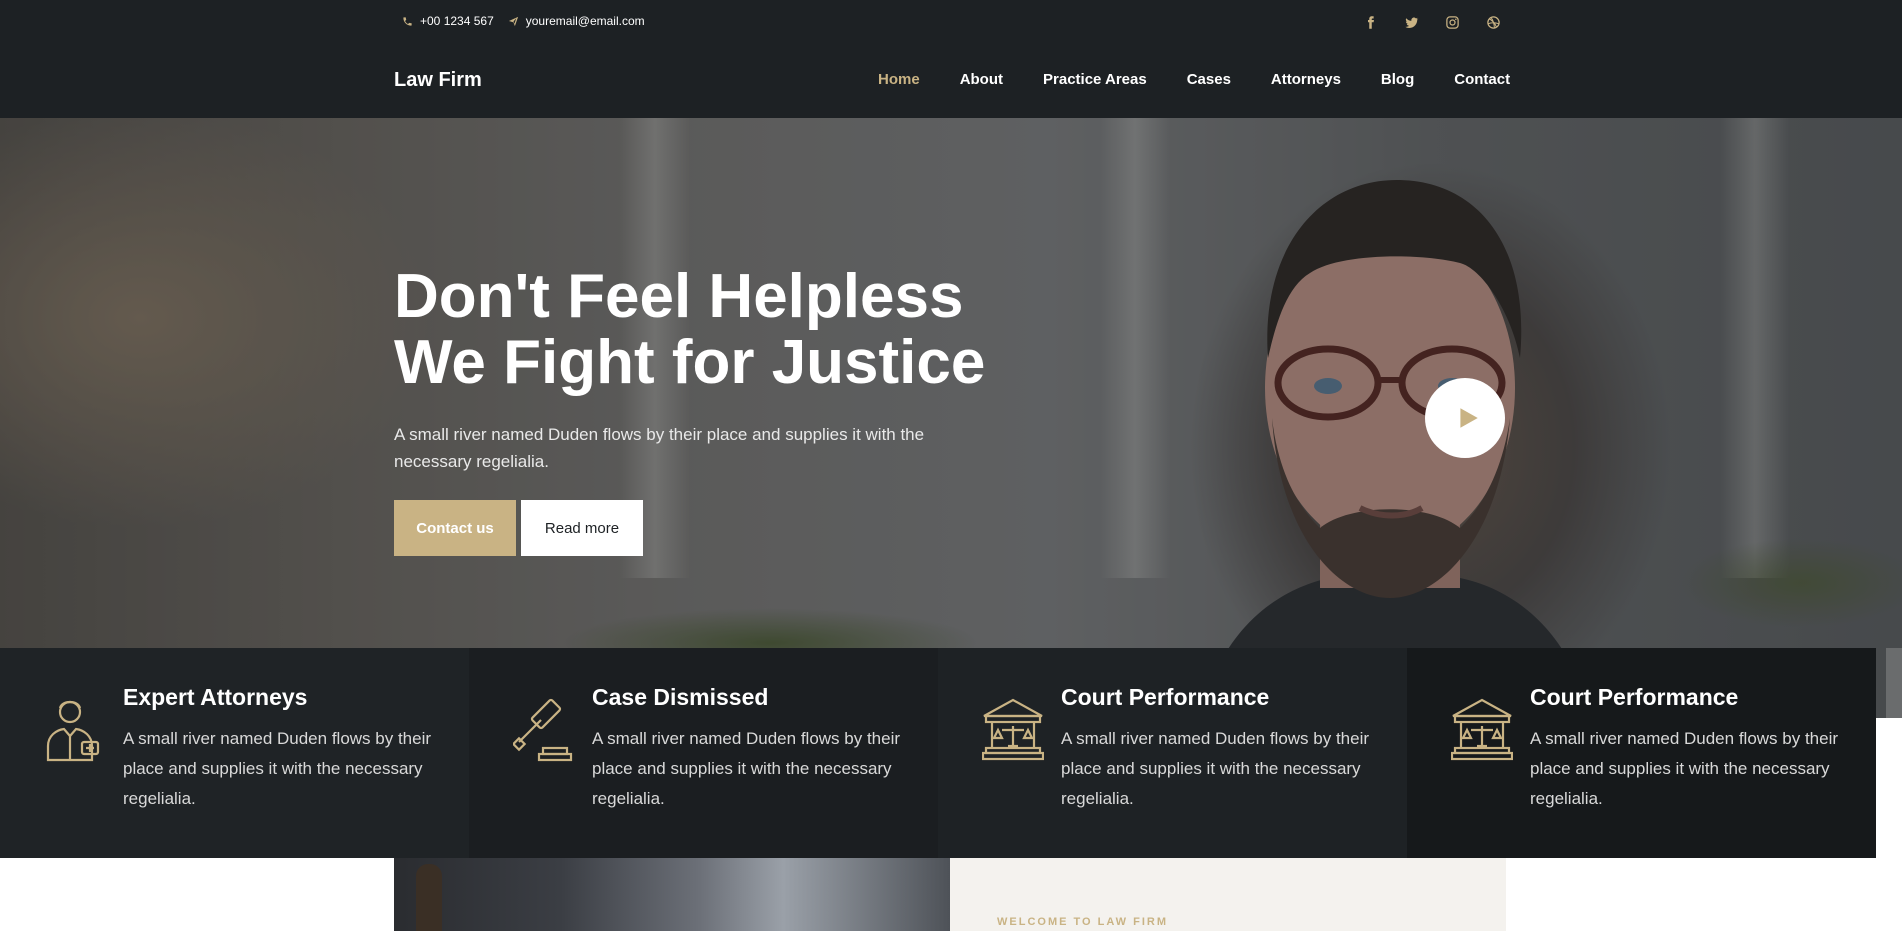 The height and width of the screenshot is (931, 1902). I want to click on instagram-icon, so click(1452, 22).